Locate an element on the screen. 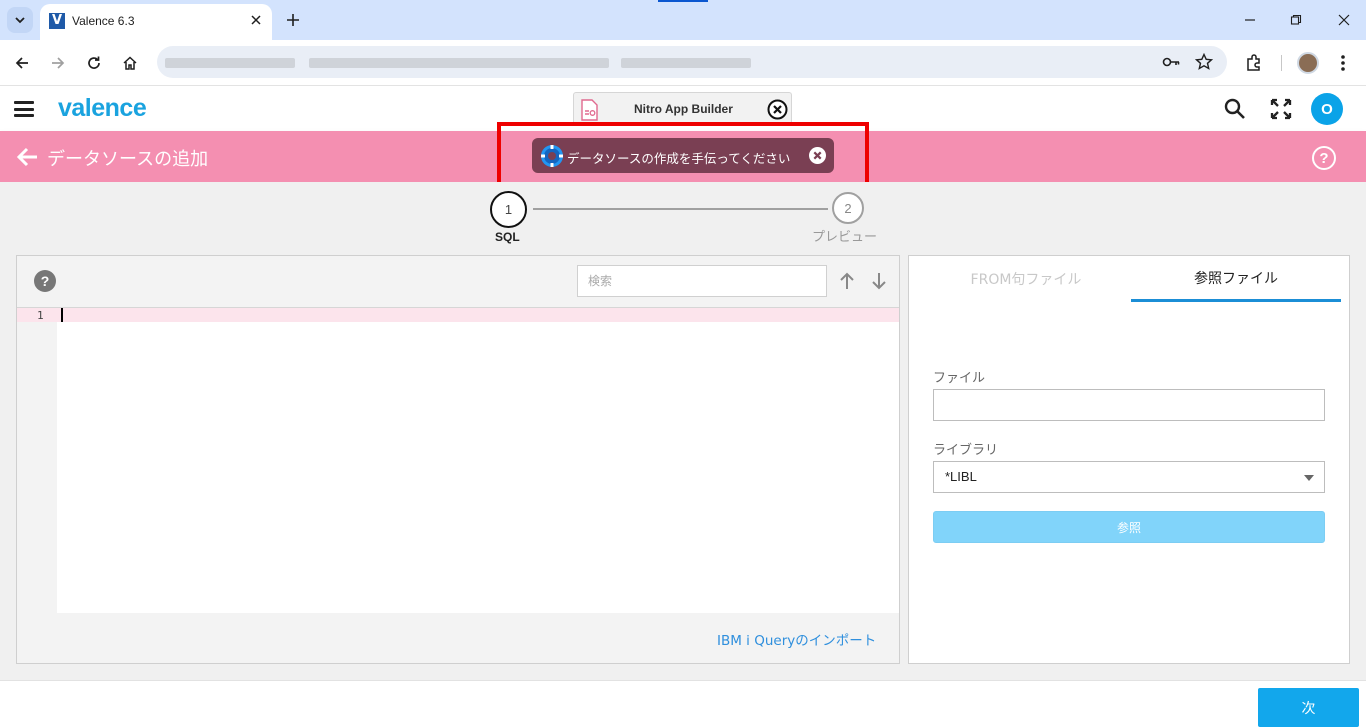 This screenshot has height=728, width=1366. step-1-label: SQL is located at coordinates (507, 237).